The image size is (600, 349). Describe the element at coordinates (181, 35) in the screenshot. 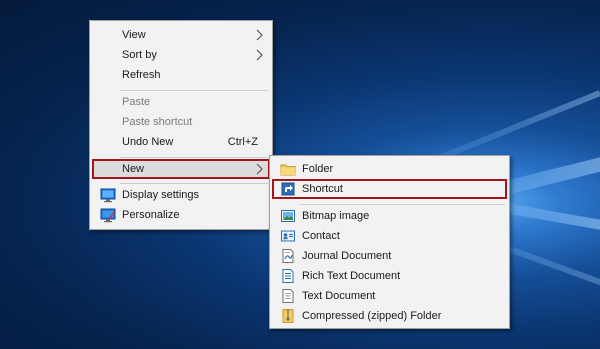

I see `menu-item-view: View` at that location.